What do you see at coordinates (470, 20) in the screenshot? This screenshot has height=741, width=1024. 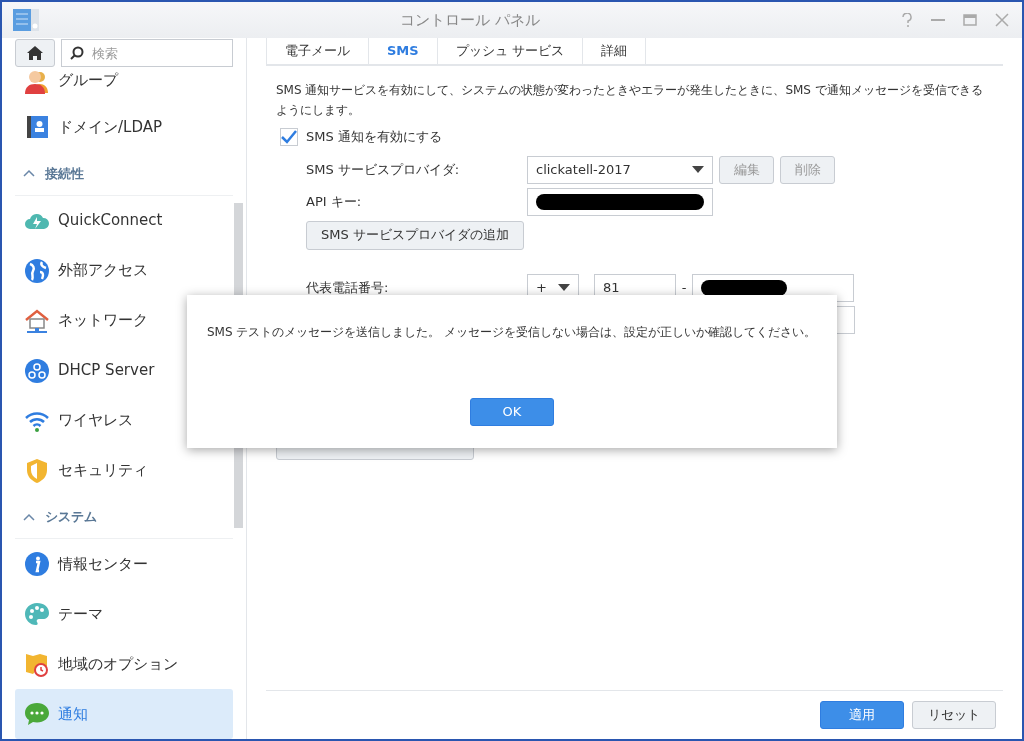 I see `window-title: コントロール パネル` at bounding box center [470, 20].